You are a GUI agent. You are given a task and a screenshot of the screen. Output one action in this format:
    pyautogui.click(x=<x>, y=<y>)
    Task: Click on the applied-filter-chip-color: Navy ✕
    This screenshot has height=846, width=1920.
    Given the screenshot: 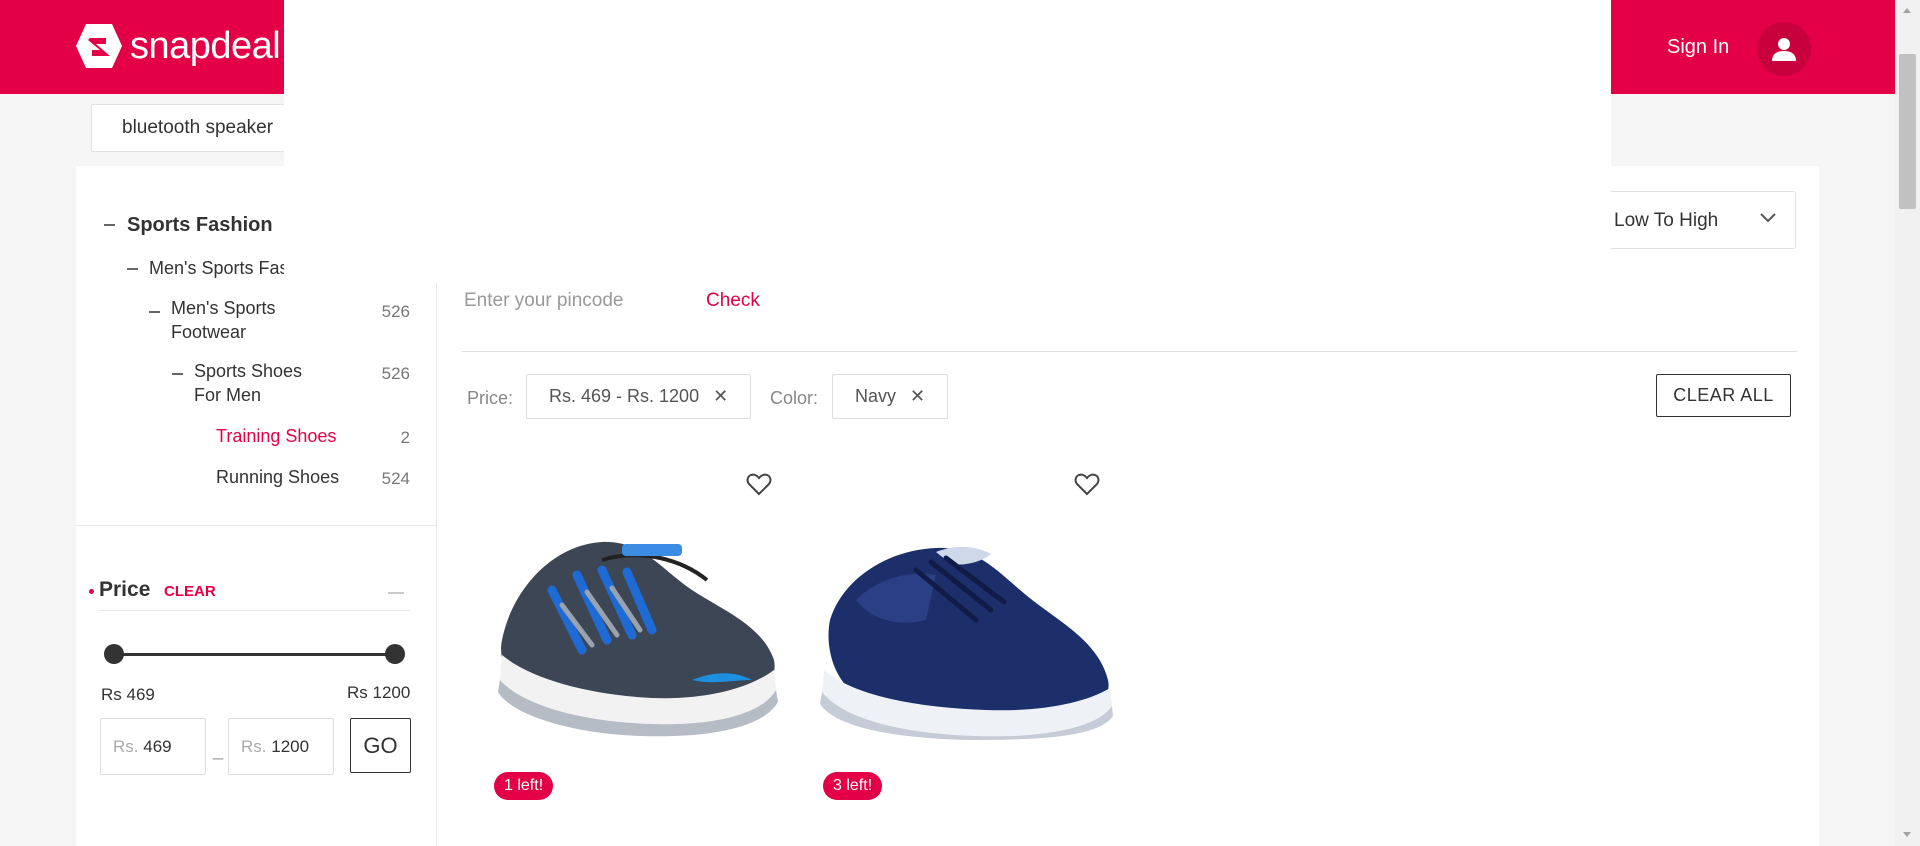 What is the action you would take?
    pyautogui.click(x=890, y=396)
    